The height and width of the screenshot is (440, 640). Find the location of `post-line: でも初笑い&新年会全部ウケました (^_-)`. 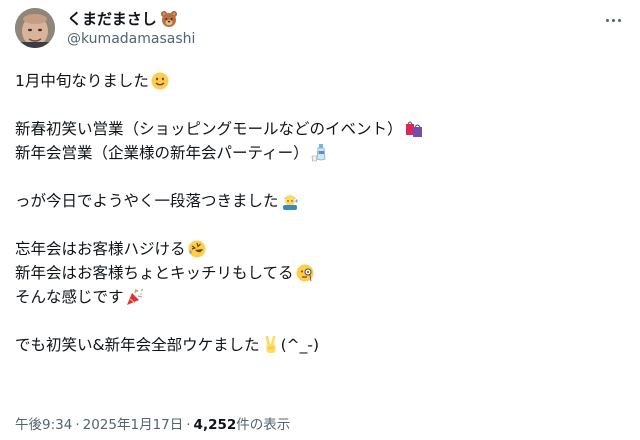

post-line: でも初笑い&新年会全部ウケました (^_-) is located at coordinates (320, 345).